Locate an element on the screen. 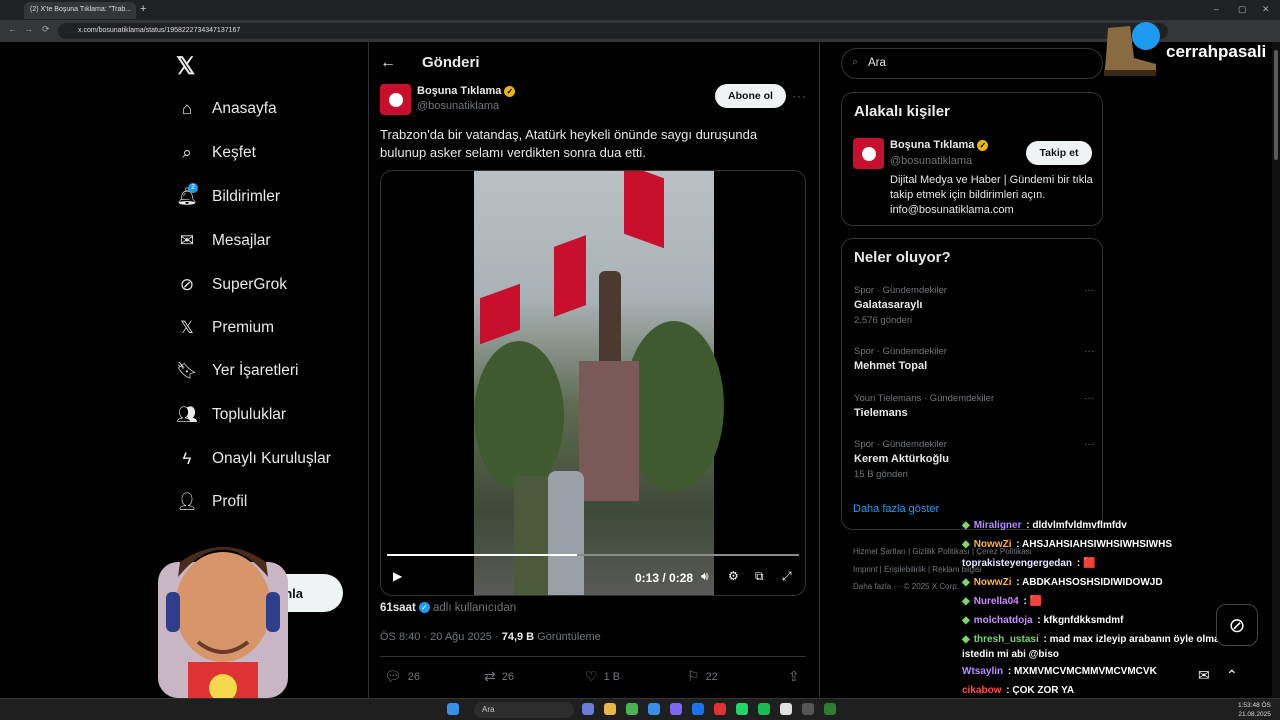 The width and height of the screenshot is (1280, 720). reload-icon: ⟳ is located at coordinates (46, 29).